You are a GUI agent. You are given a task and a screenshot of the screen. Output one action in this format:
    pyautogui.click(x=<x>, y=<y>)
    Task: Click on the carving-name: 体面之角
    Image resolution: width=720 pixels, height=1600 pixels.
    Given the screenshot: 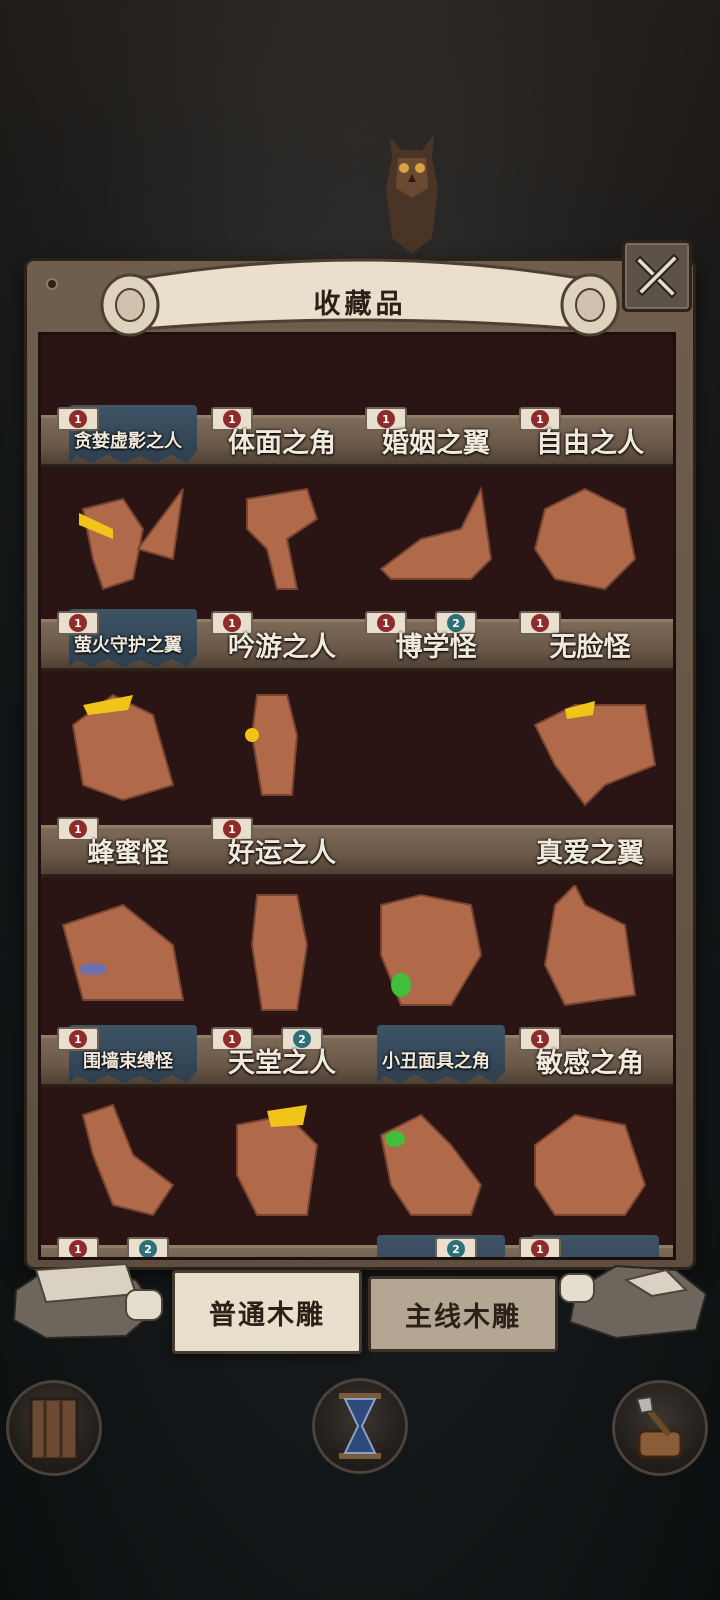 What is the action you would take?
    pyautogui.click(x=282, y=443)
    